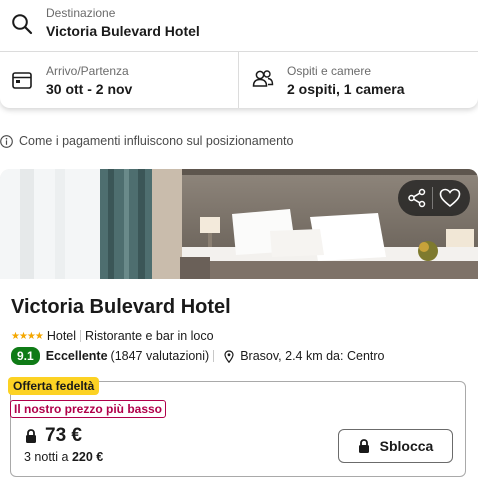 The height and width of the screenshot is (488, 478). Describe the element at coordinates (54, 386) in the screenshot. I see `loyalty-badge: Offerta fedeltà` at that location.